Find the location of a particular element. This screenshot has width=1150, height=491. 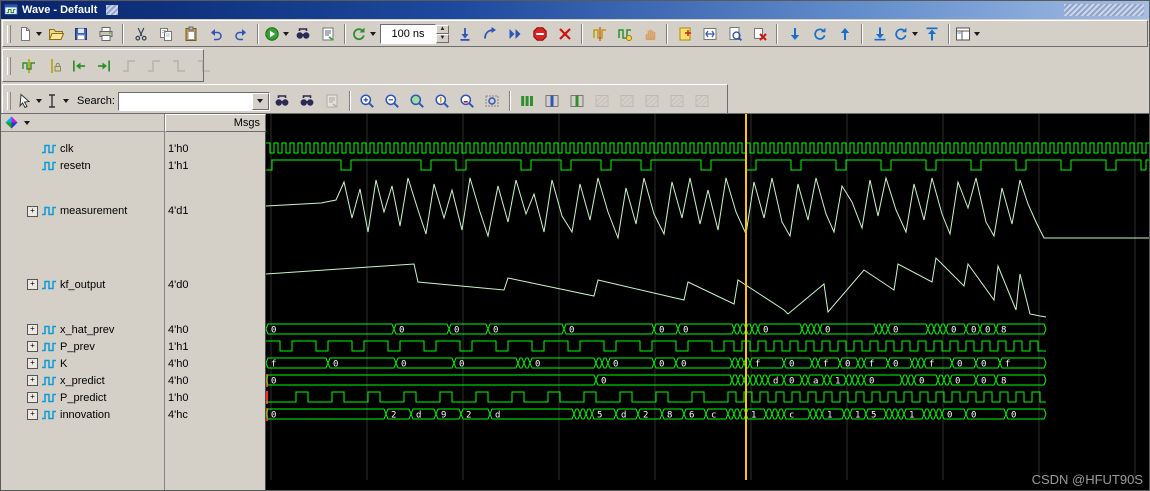

search-reverse-button is located at coordinates (282, 101).